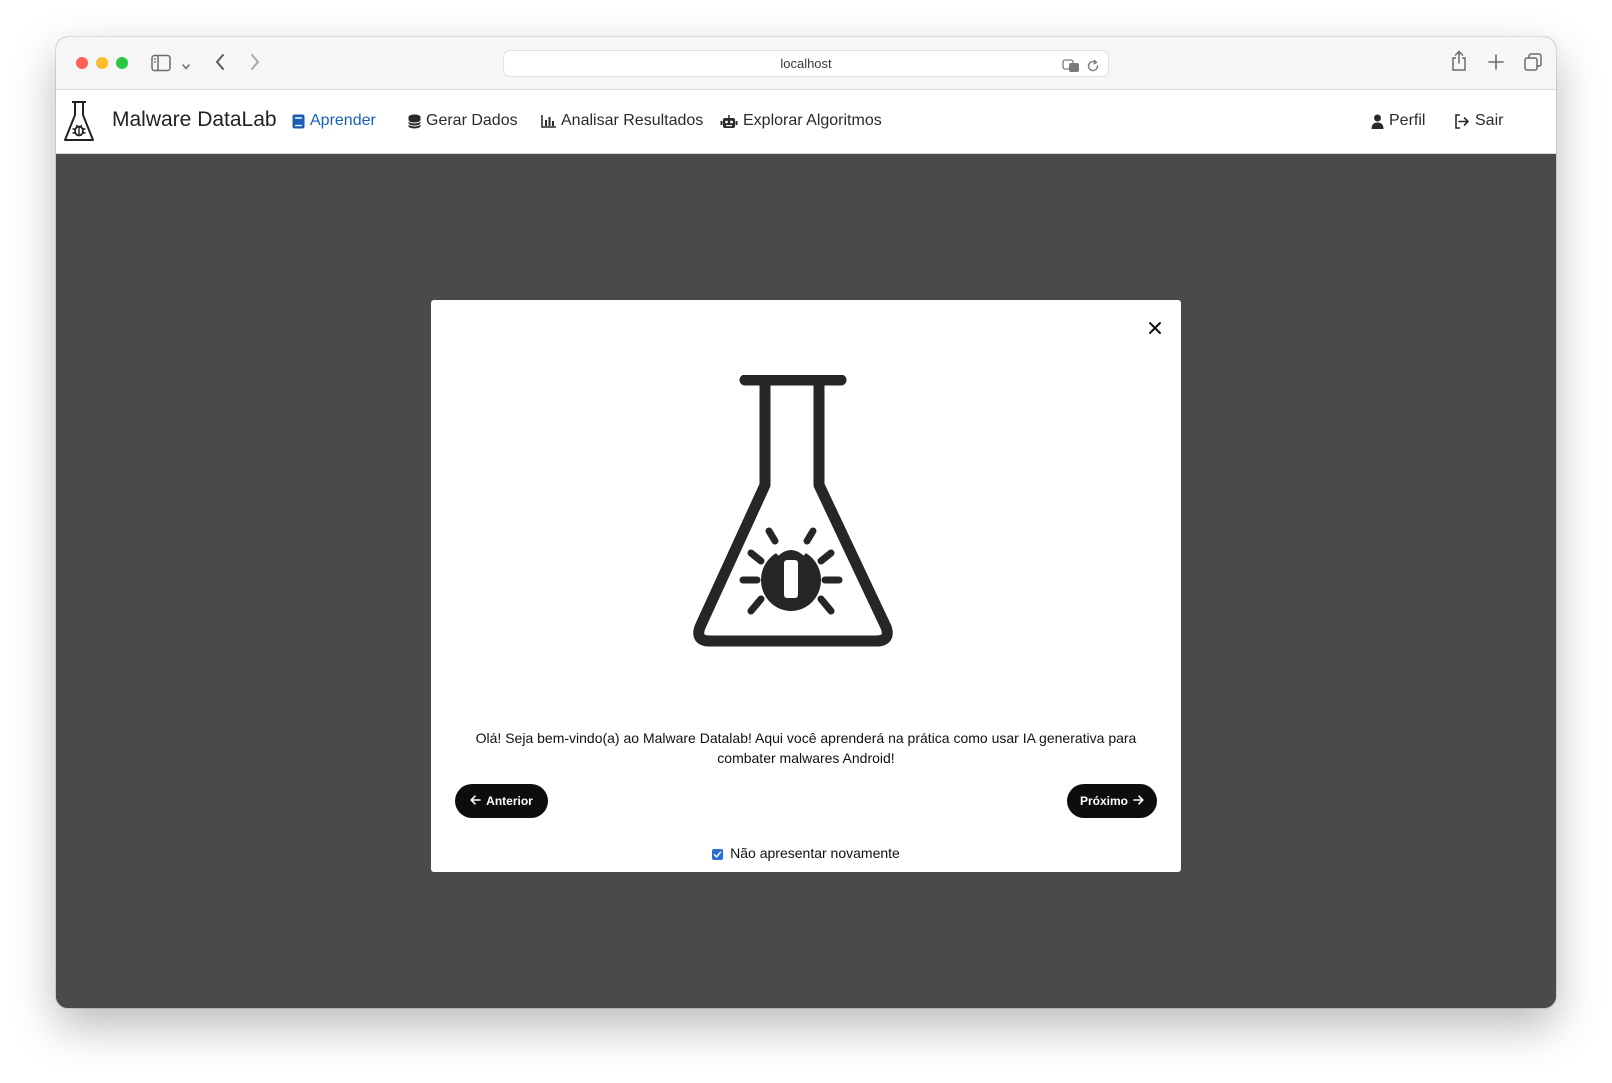 This screenshot has width=1612, height=1083. Describe the element at coordinates (472, 120) in the screenshot. I see `nav-gerar-dados-label: Gerar Dados` at that location.